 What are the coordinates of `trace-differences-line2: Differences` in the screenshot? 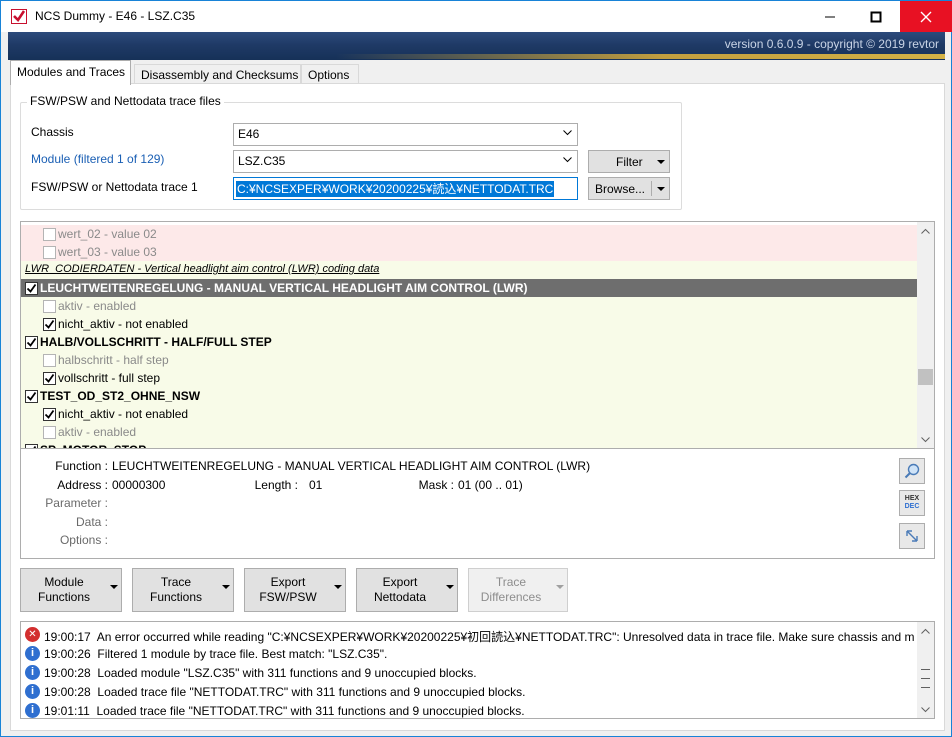 It's located at (511, 597).